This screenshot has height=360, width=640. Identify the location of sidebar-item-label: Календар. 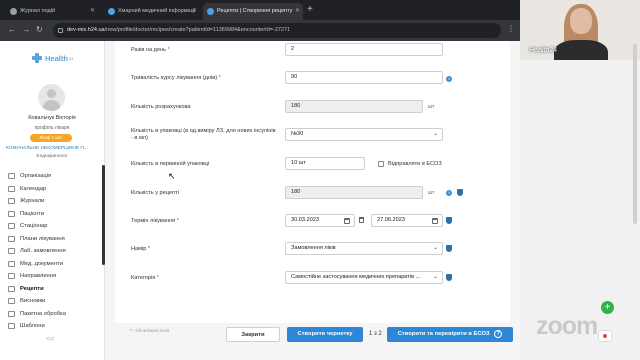
(33, 188).